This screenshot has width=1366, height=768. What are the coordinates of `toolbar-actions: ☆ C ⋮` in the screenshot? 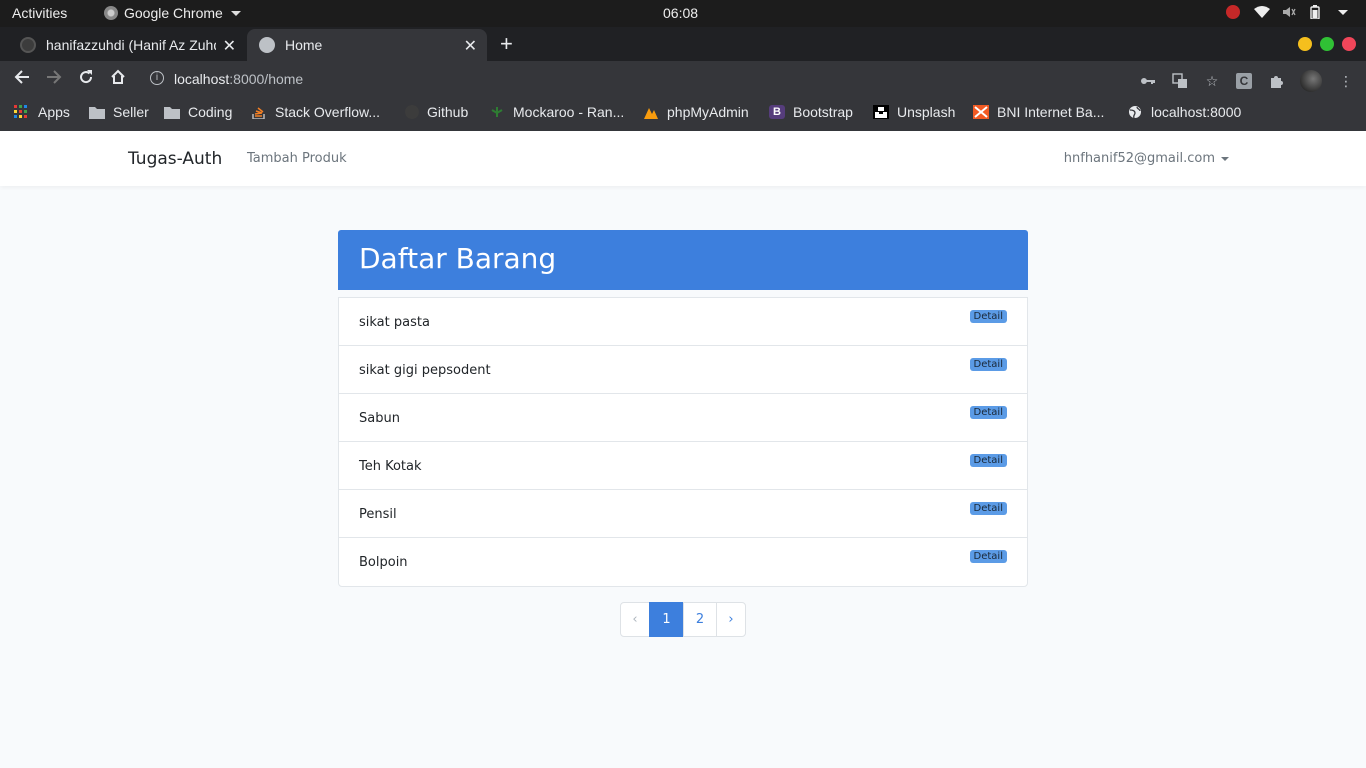 It's located at (1247, 81).